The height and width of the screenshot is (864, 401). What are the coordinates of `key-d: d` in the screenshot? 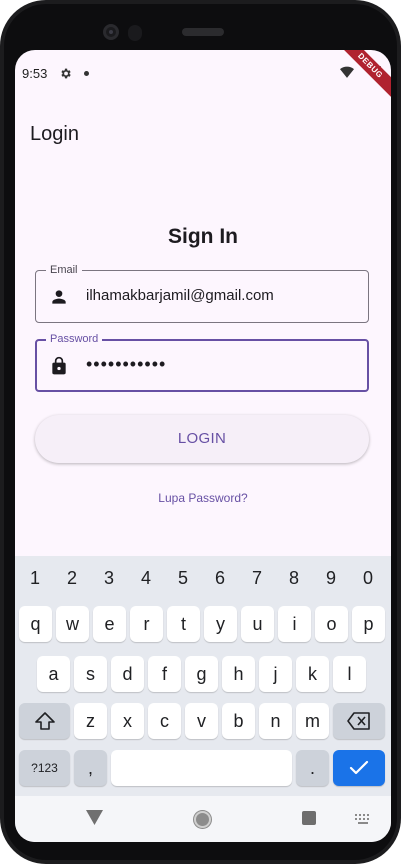 It's located at (127, 674).